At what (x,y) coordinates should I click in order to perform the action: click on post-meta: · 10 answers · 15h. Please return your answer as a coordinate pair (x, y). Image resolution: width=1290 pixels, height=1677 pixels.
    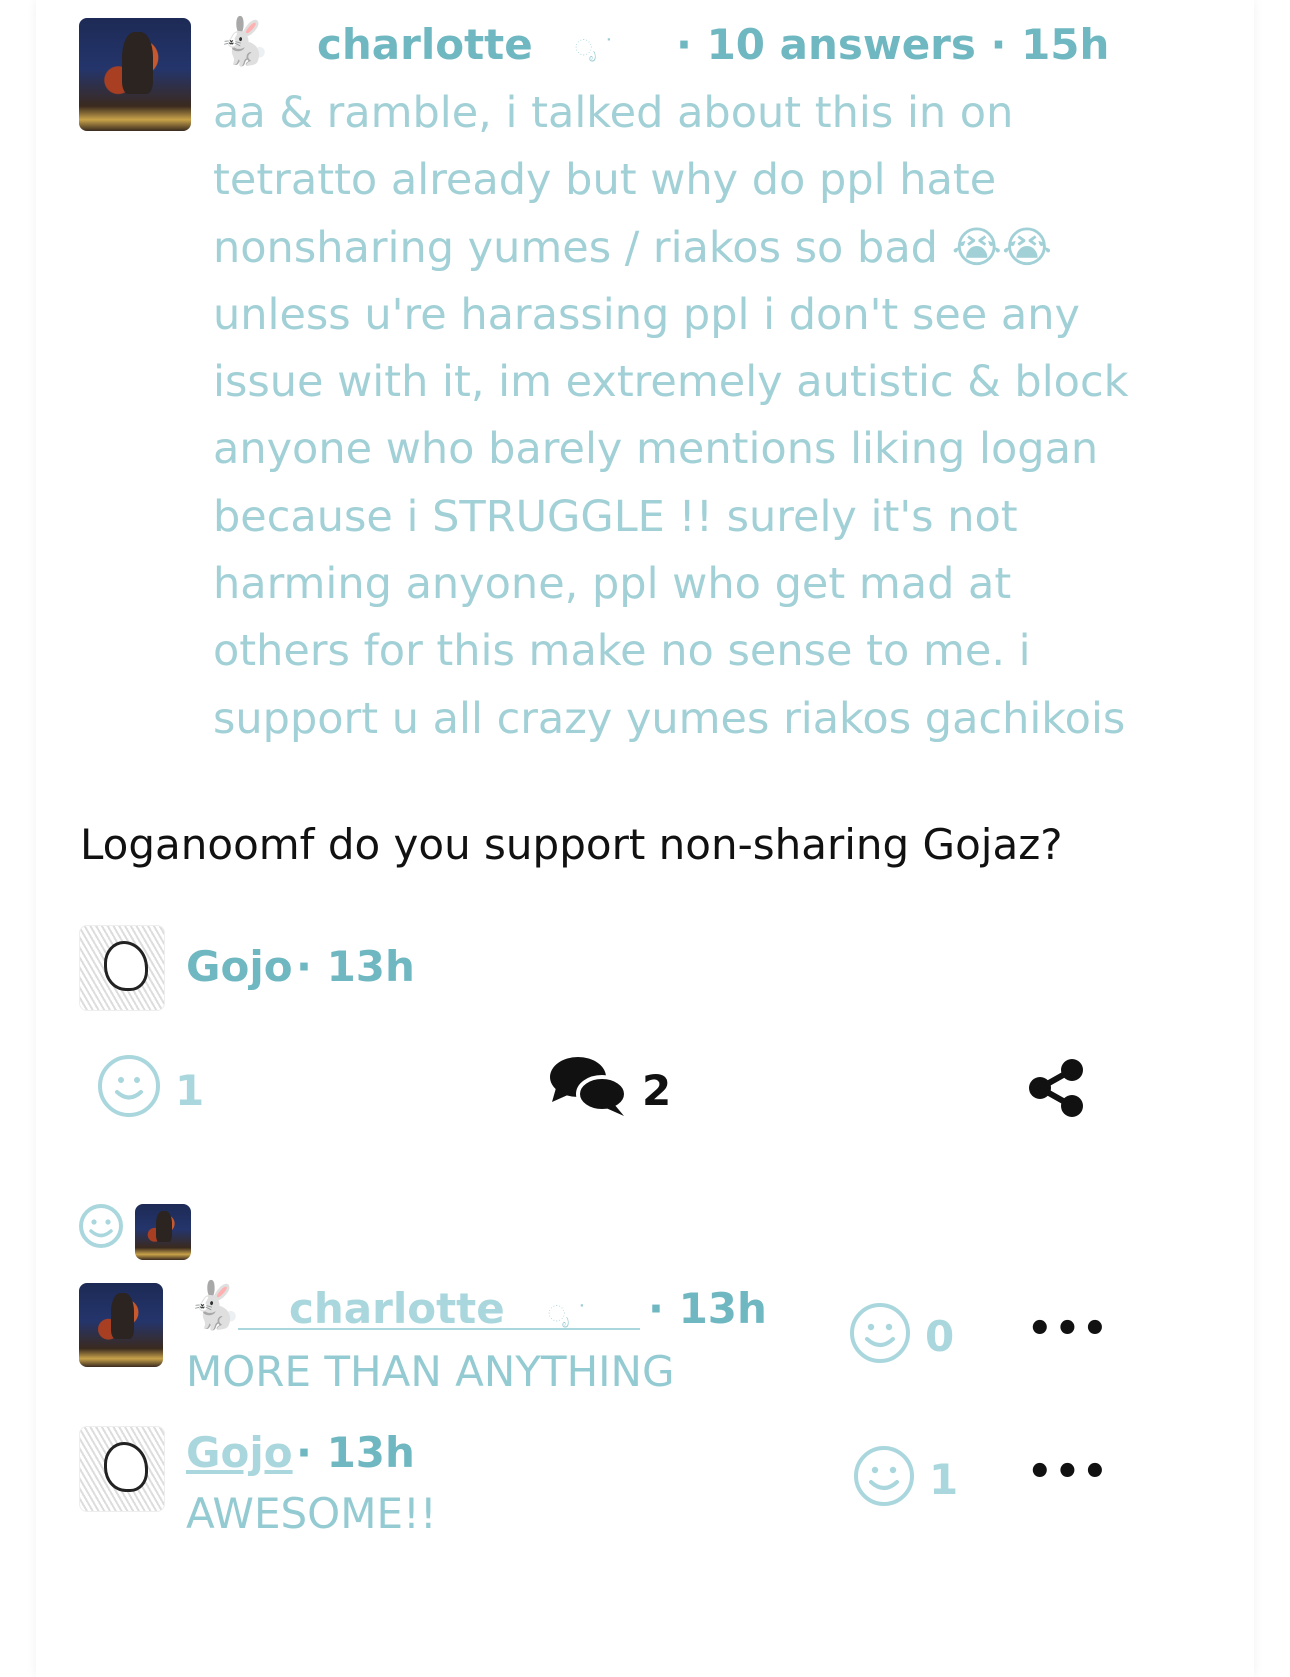
    Looking at the image, I should click on (893, 44).